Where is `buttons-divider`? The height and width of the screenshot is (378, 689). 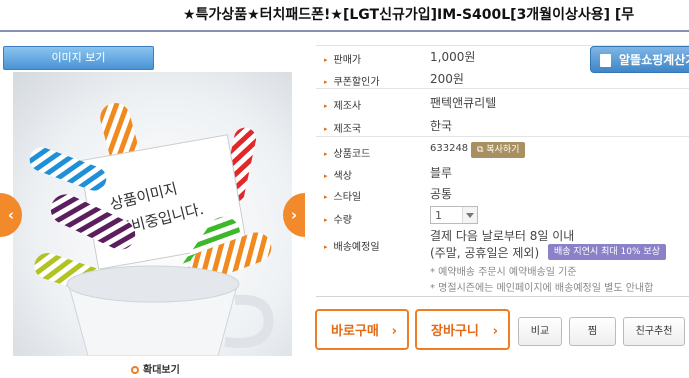
buttons-divider is located at coordinates (502, 296).